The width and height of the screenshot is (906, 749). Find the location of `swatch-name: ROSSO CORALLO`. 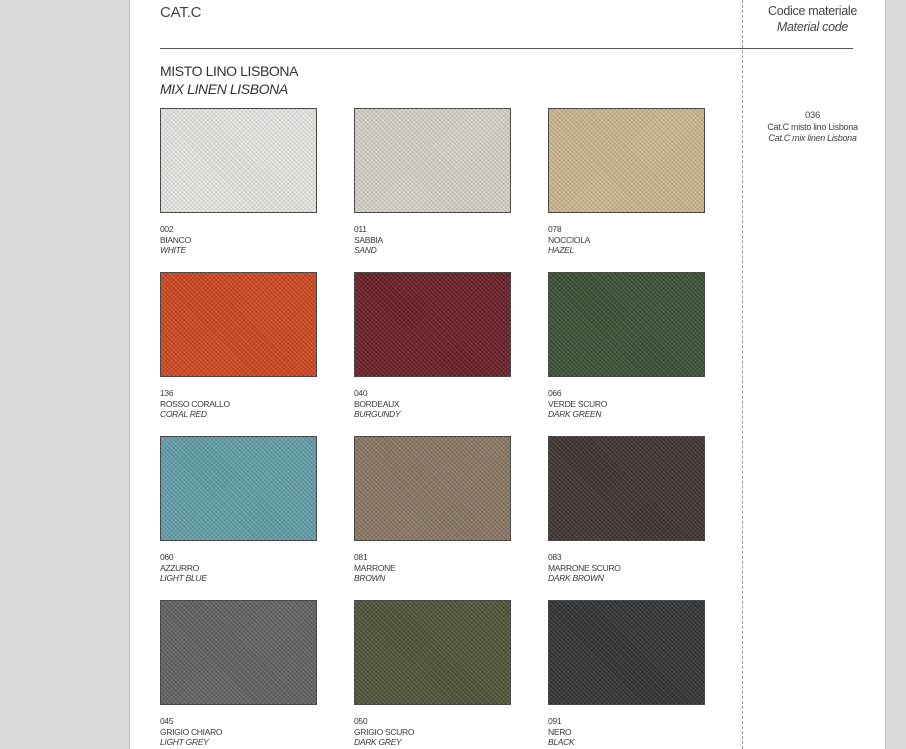

swatch-name: ROSSO CORALLO is located at coordinates (195, 403).